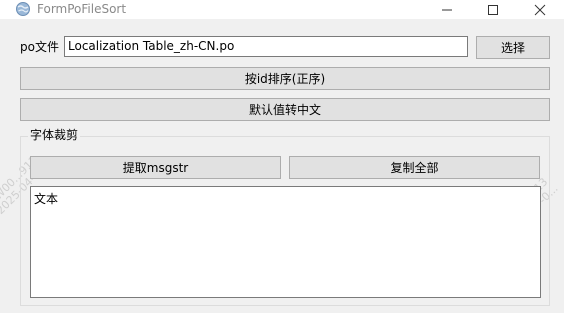 The image size is (564, 313). I want to click on po-file-path-input: Localization Table_zh-CN.po, so click(266, 46).